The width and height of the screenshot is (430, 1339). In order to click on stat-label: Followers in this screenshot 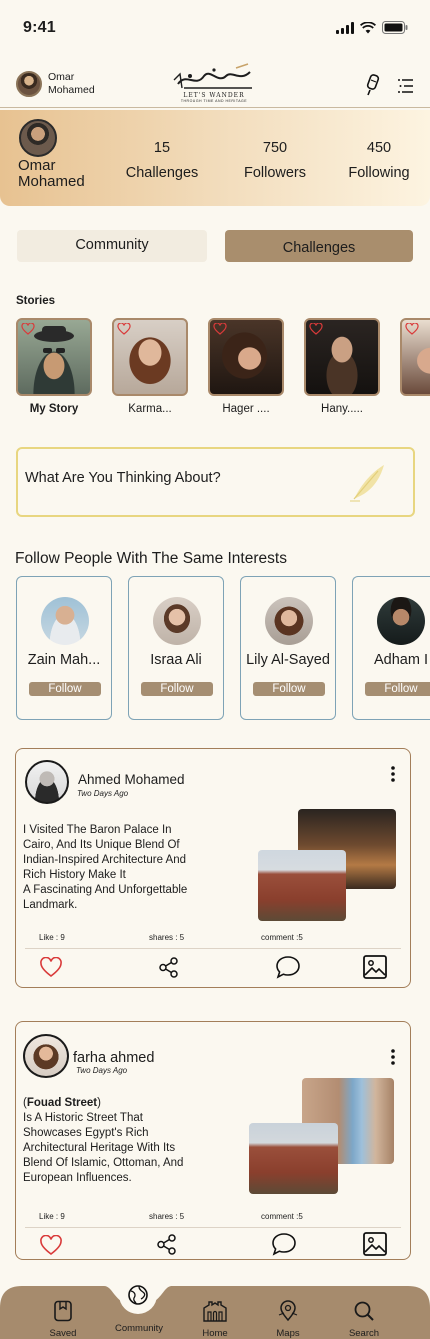, I will do `click(275, 173)`.